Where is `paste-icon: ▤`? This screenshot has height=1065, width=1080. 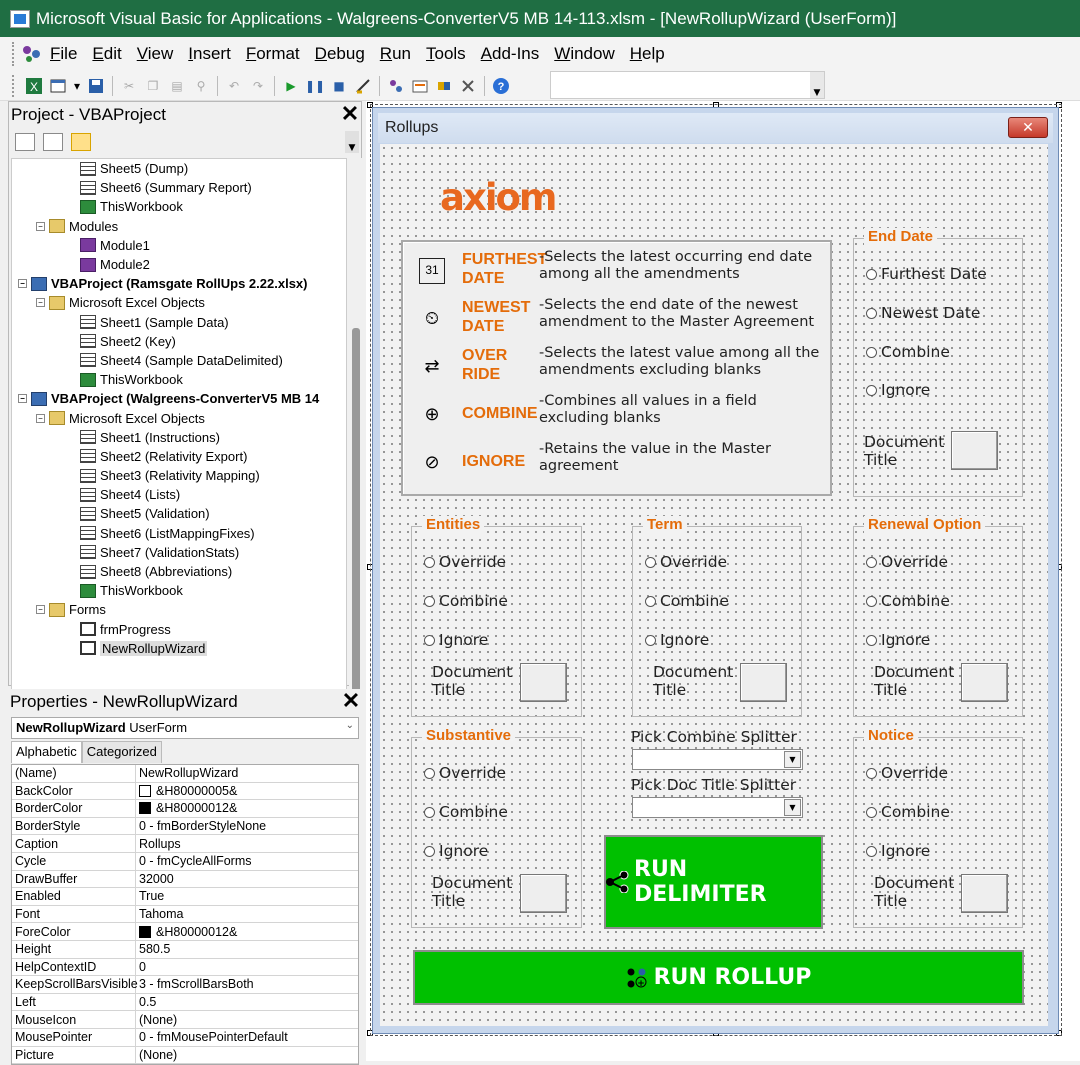 paste-icon: ▤ is located at coordinates (177, 86).